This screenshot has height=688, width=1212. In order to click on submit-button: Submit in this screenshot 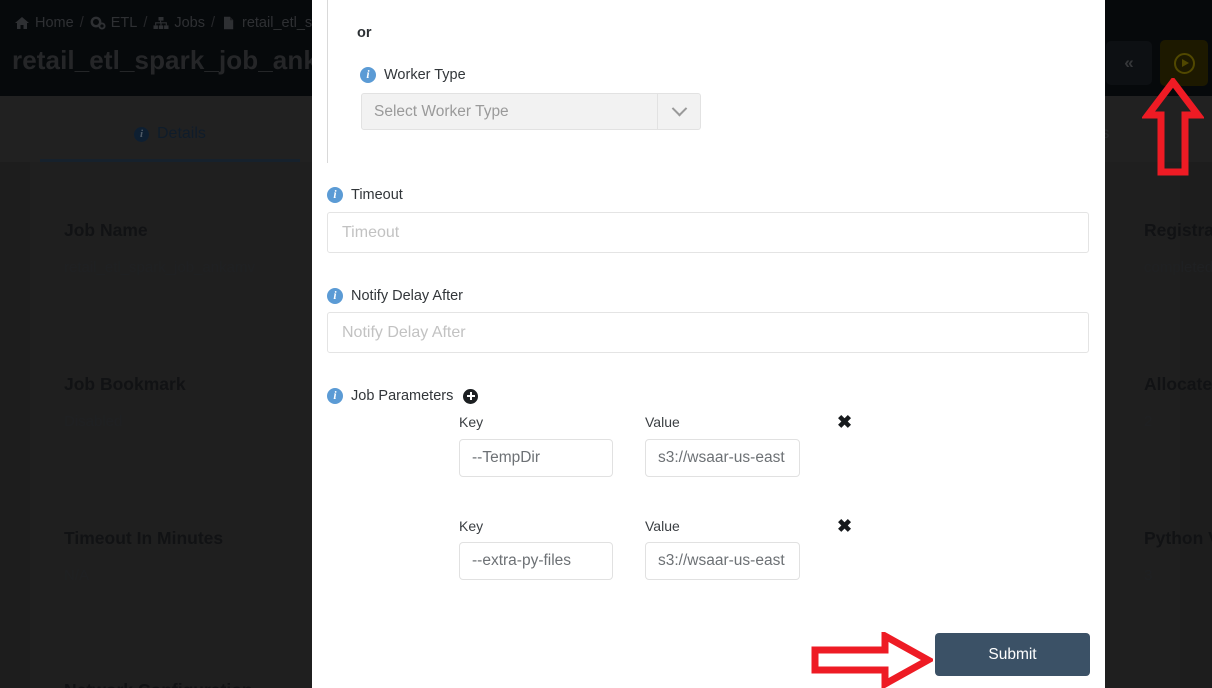, I will do `click(1012, 654)`.